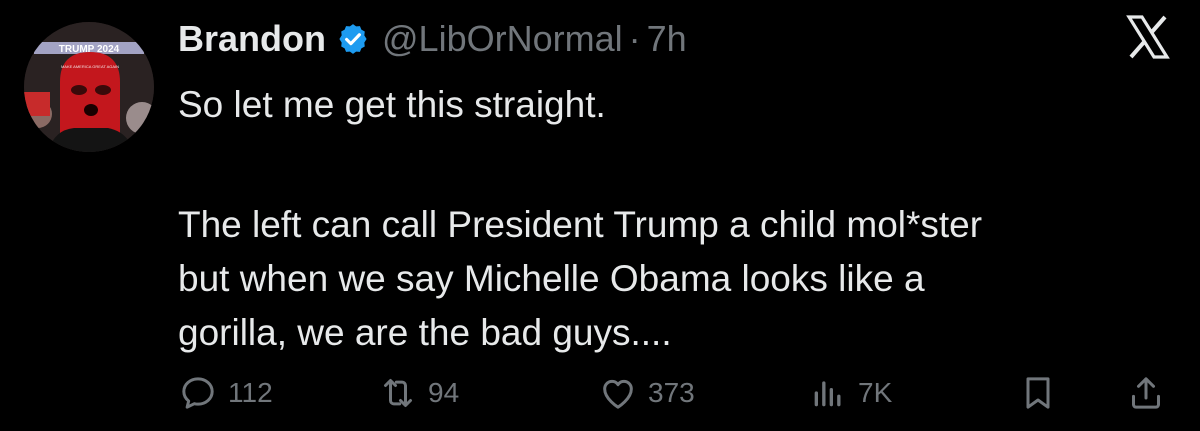  What do you see at coordinates (250, 392) in the screenshot?
I see `reply-count: 112` at bounding box center [250, 392].